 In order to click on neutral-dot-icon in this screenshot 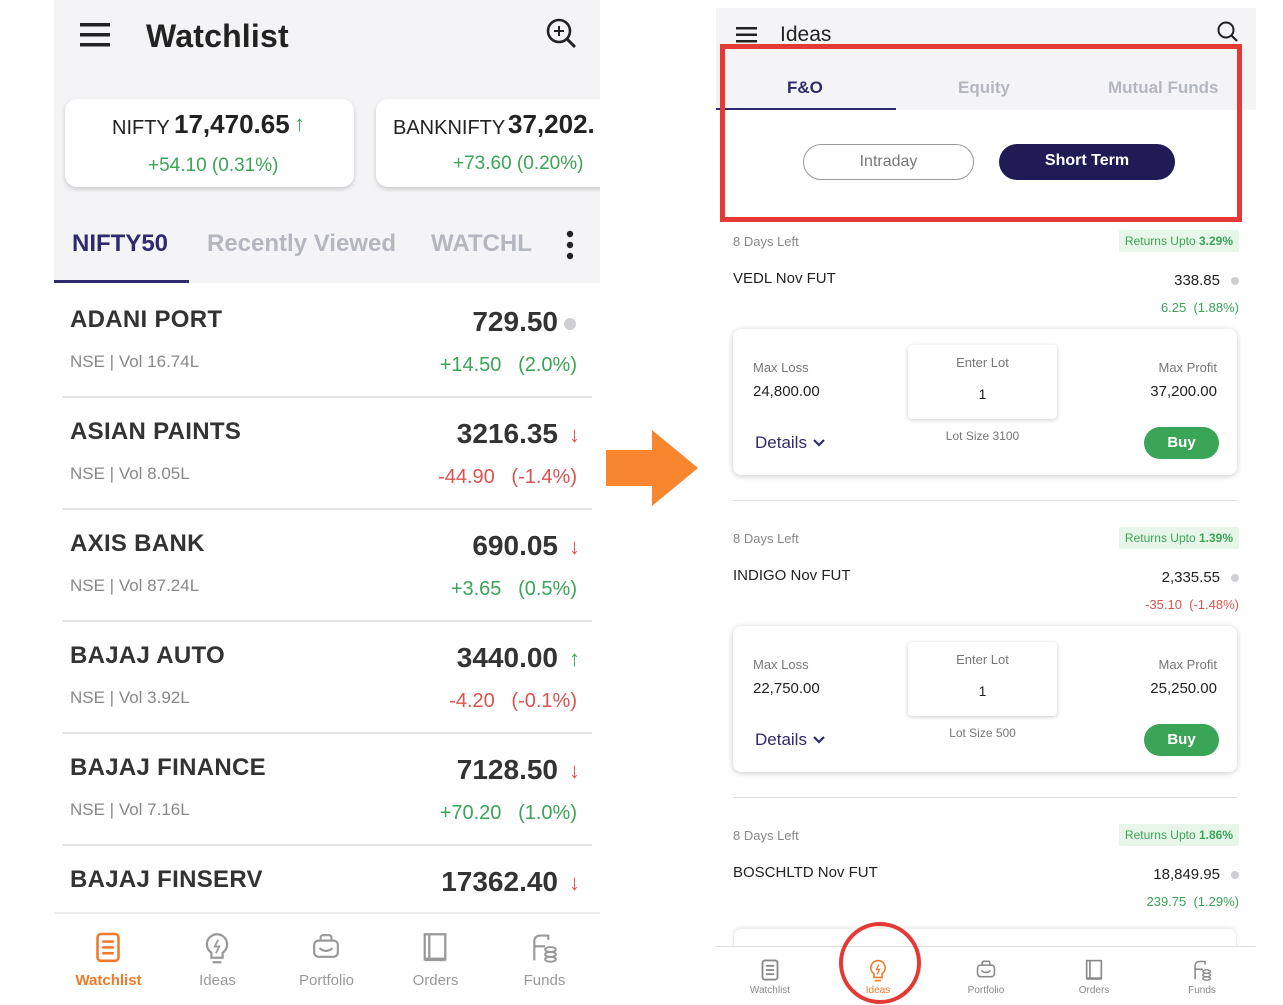, I will do `click(1235, 281)`.